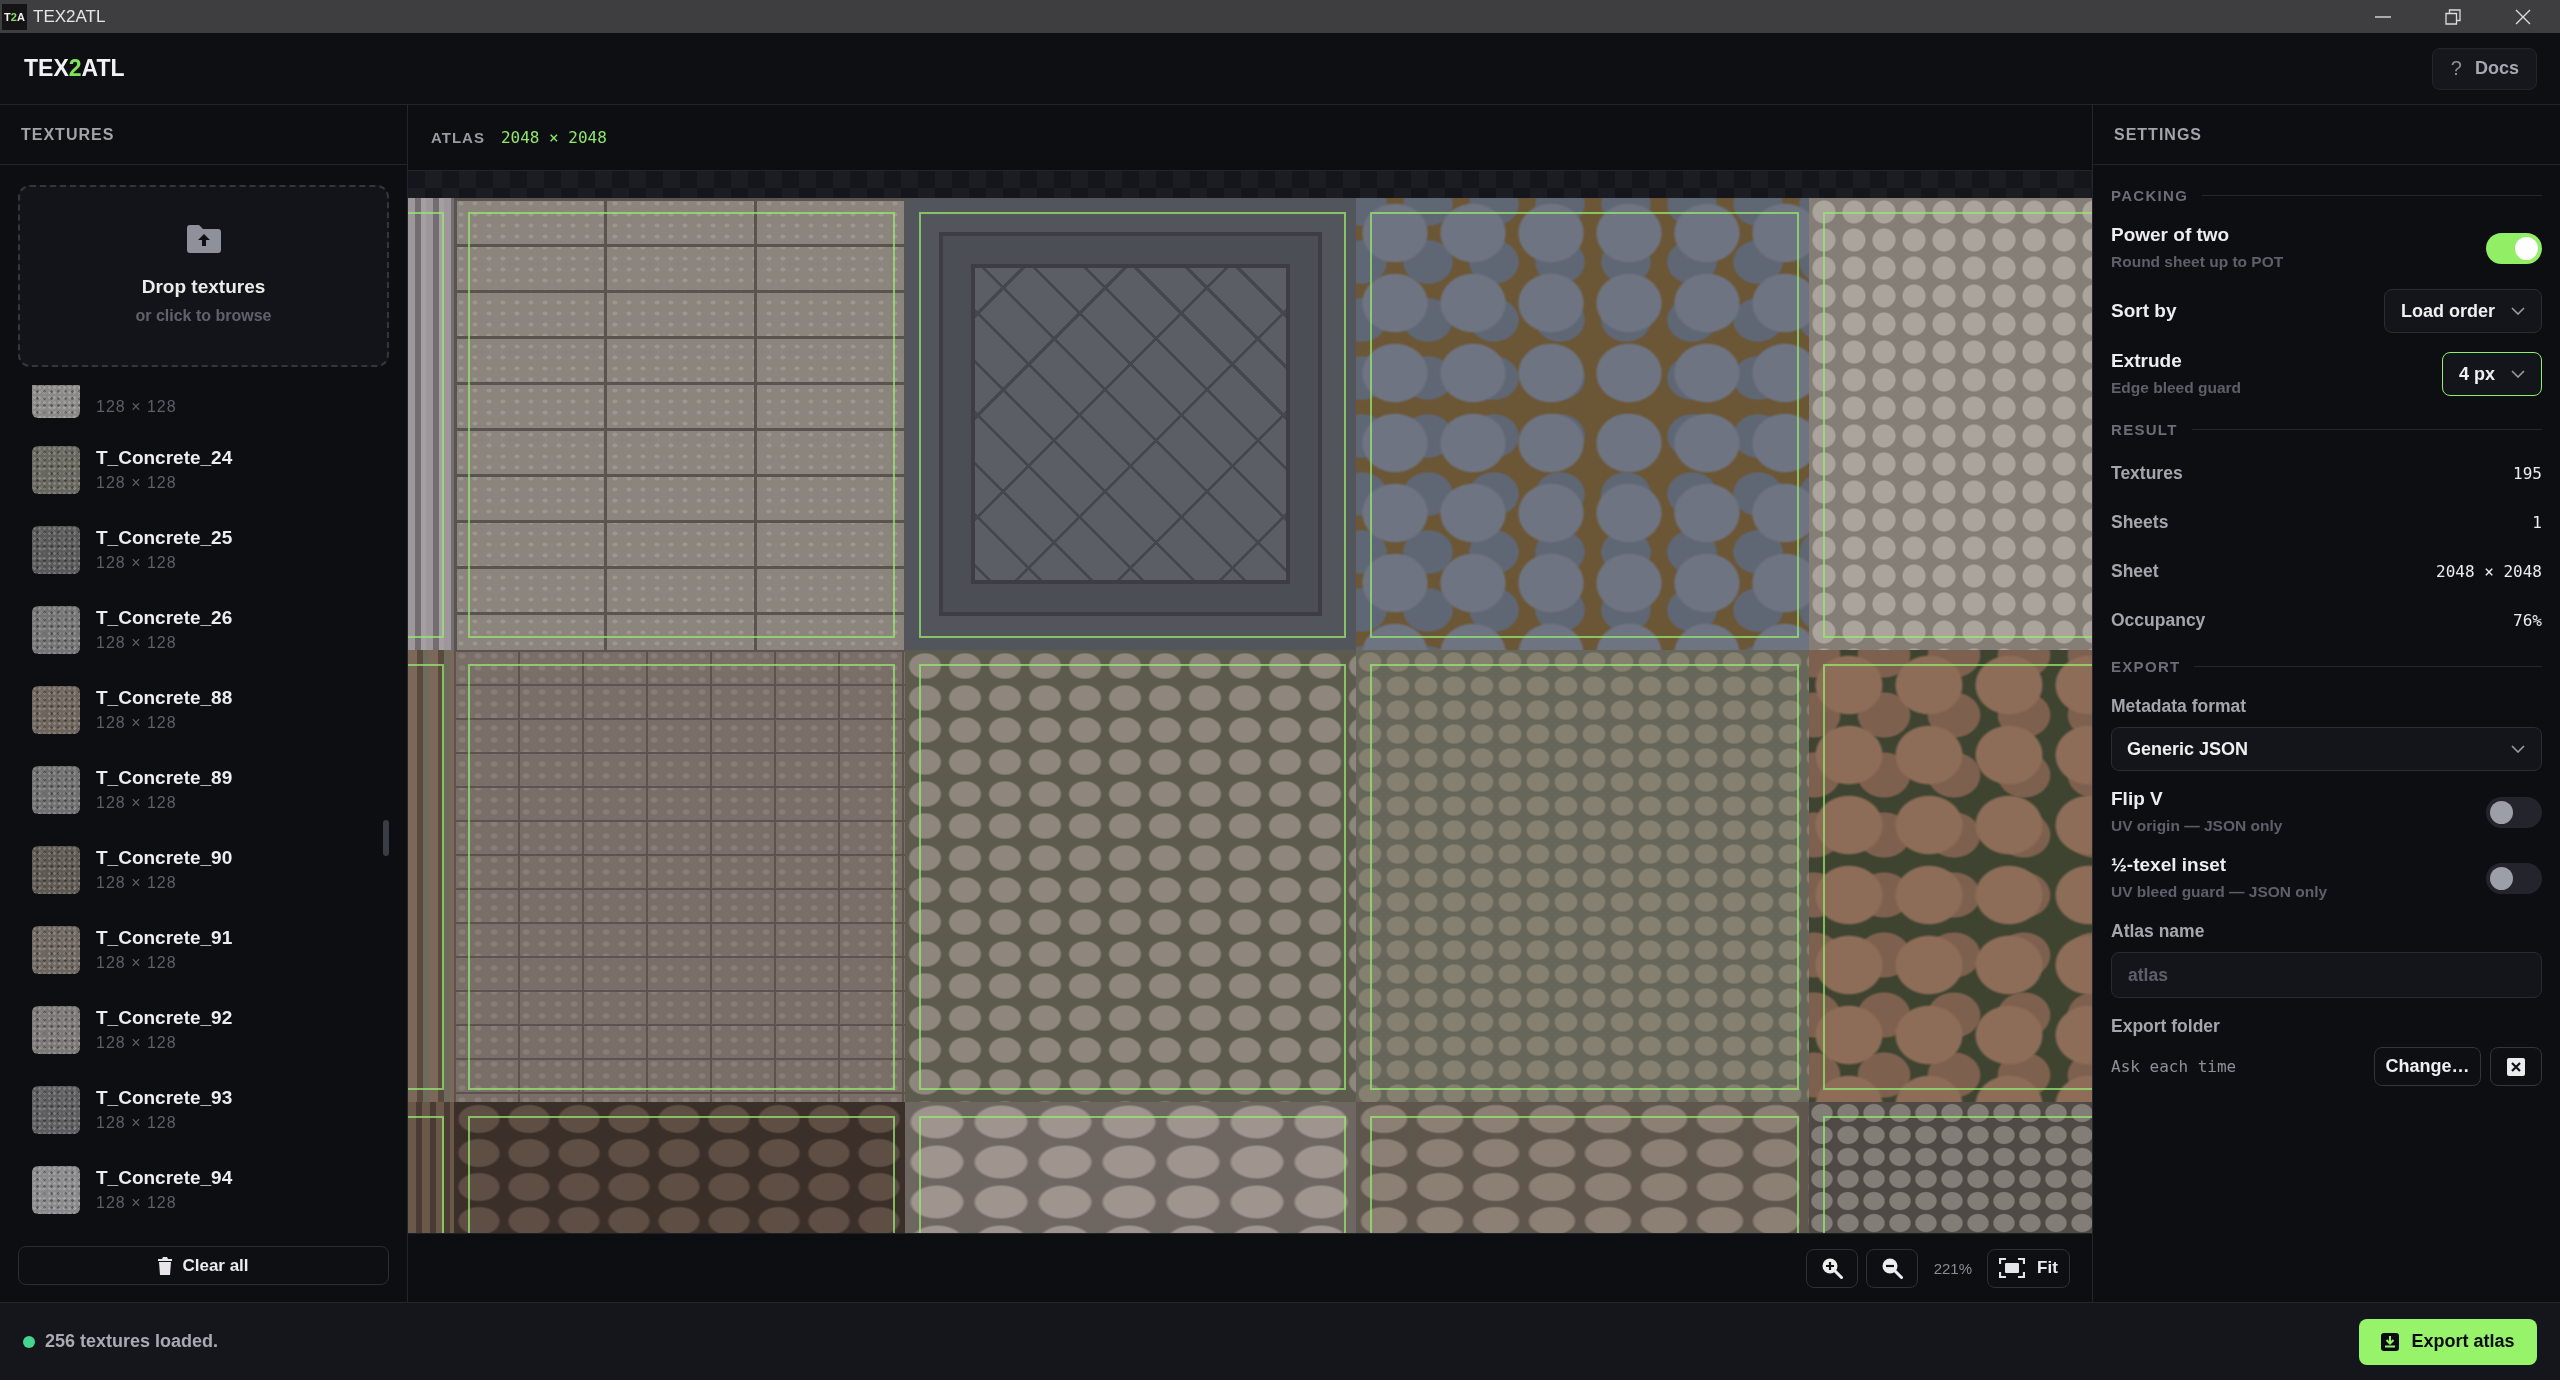 This screenshot has width=2560, height=1380. Describe the element at coordinates (2144, 429) in the screenshot. I see `section-title: RESULT` at that location.